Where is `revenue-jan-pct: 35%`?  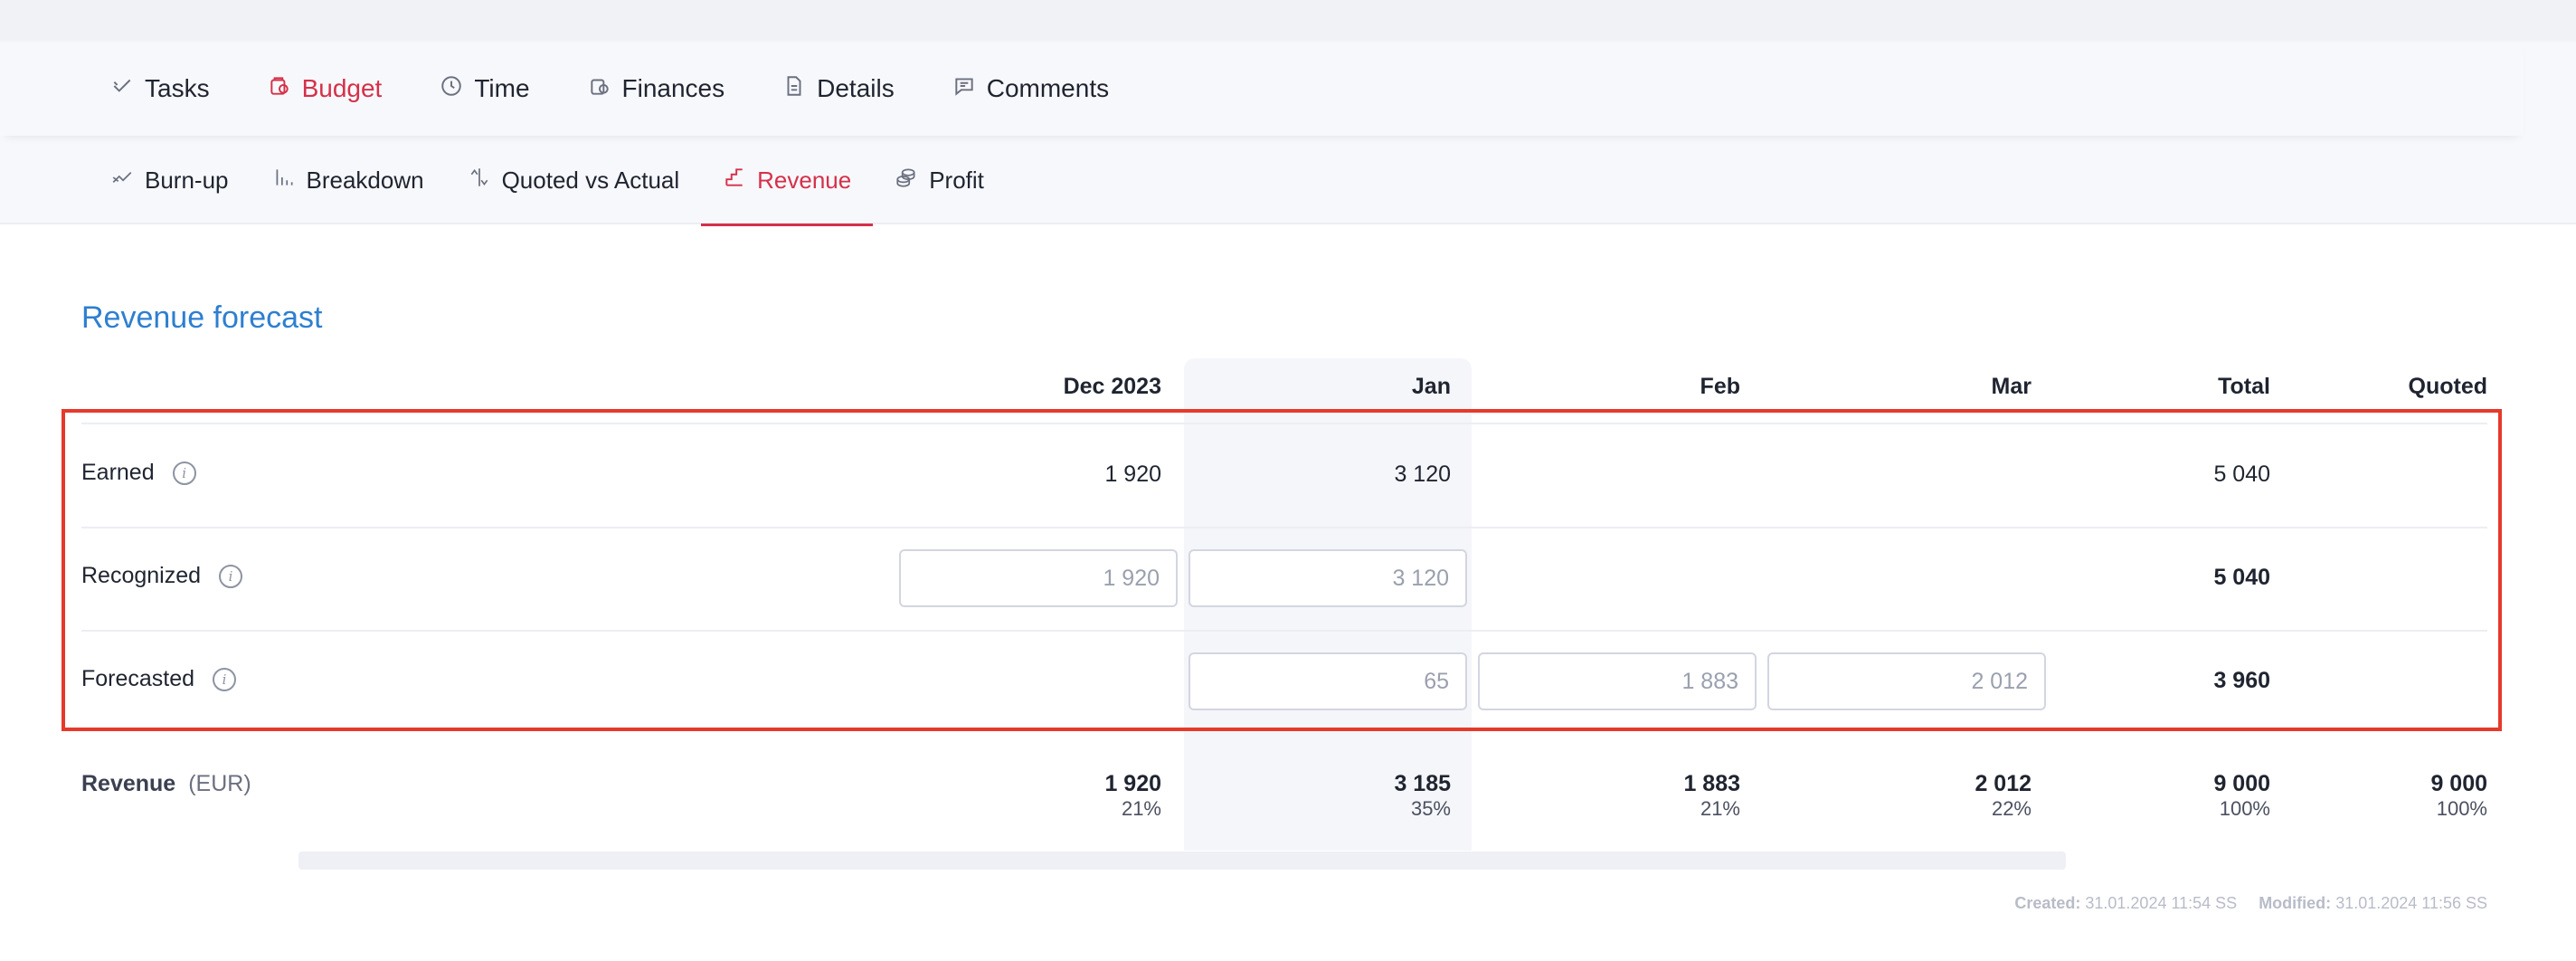 revenue-jan-pct: 35% is located at coordinates (1430, 808).